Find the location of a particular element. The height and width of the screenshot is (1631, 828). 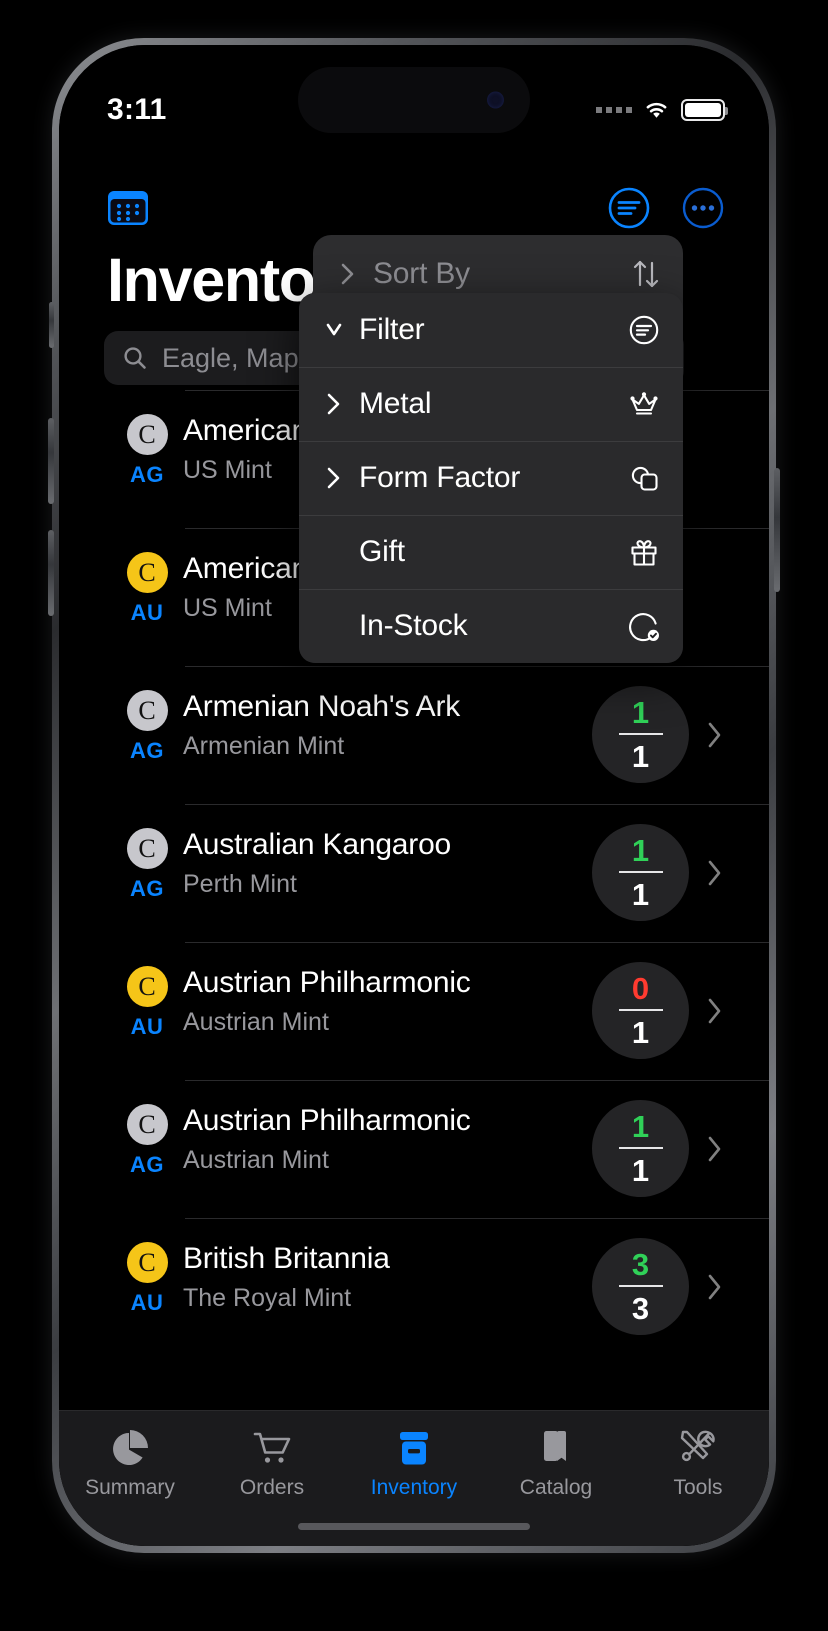

quantity-badge: 01 is located at coordinates (657, 1009).